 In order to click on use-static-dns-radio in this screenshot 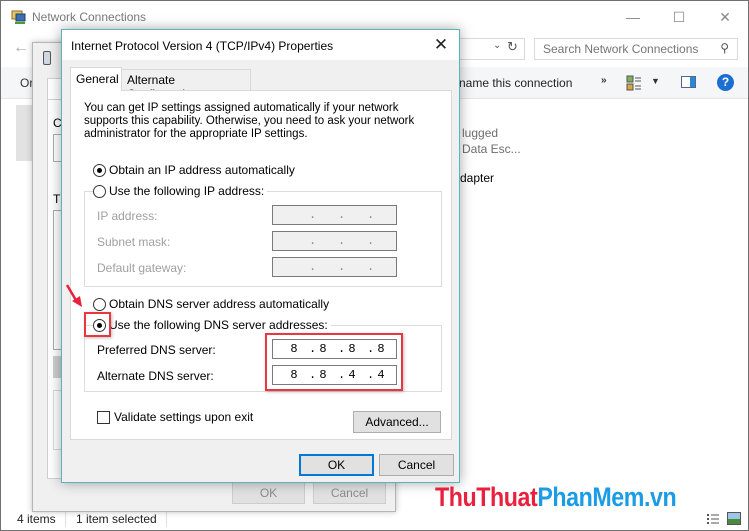, I will do `click(99, 325)`.